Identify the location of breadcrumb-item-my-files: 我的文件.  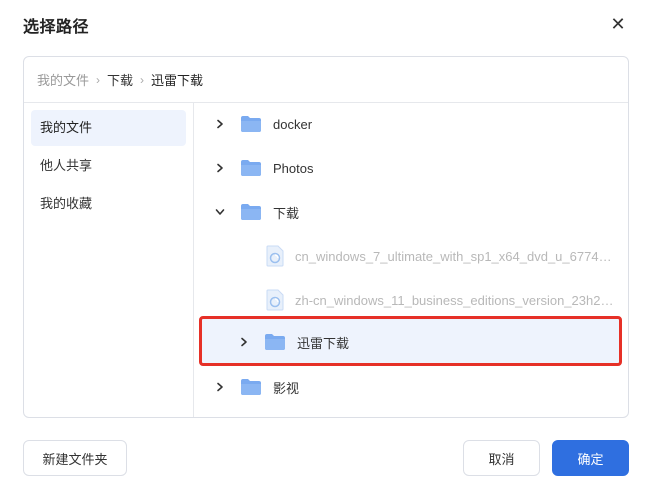
(63, 79).